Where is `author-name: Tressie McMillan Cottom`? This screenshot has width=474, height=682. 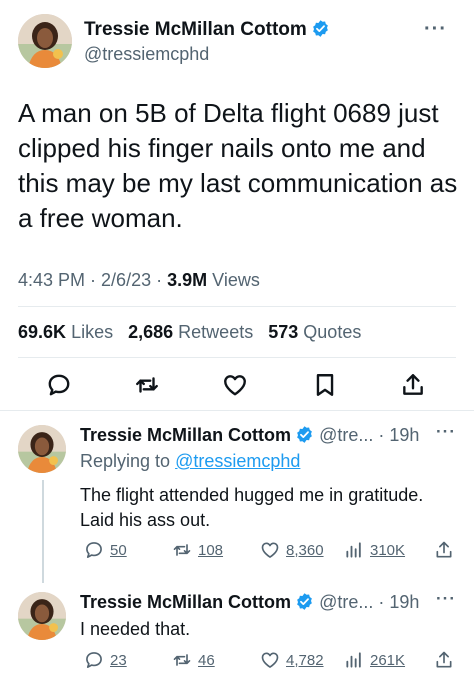 author-name: Tressie McMillan Cottom is located at coordinates (207, 30).